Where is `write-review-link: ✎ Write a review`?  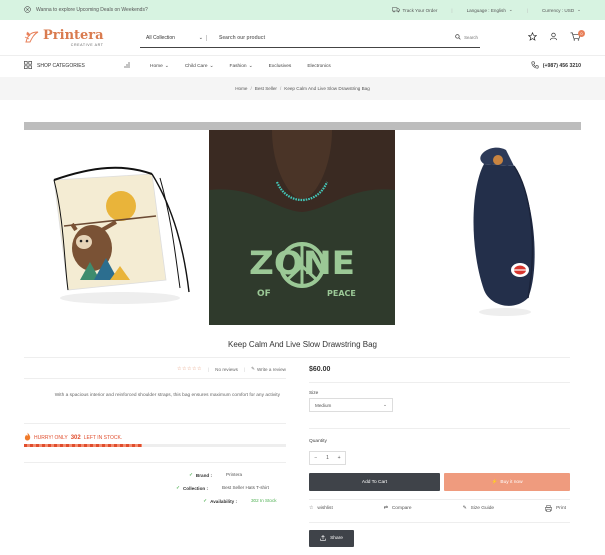 write-review-link: ✎ Write a review is located at coordinates (268, 369).